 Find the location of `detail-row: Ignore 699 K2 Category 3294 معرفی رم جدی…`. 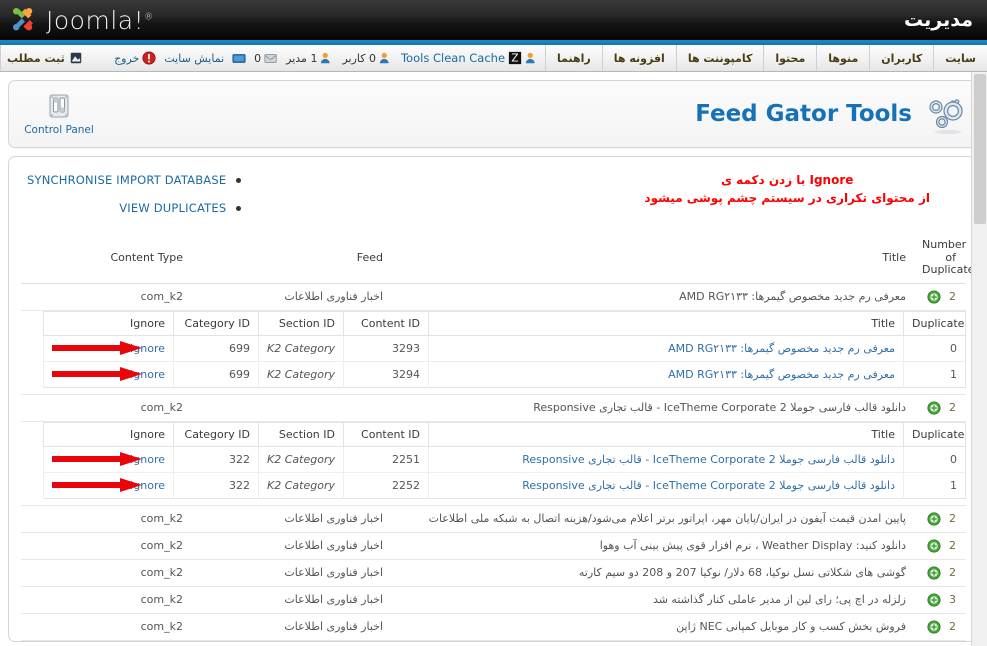

detail-row: Ignore 699 K2 Category 3294 معرفی رم جدی… is located at coordinates (504, 374).